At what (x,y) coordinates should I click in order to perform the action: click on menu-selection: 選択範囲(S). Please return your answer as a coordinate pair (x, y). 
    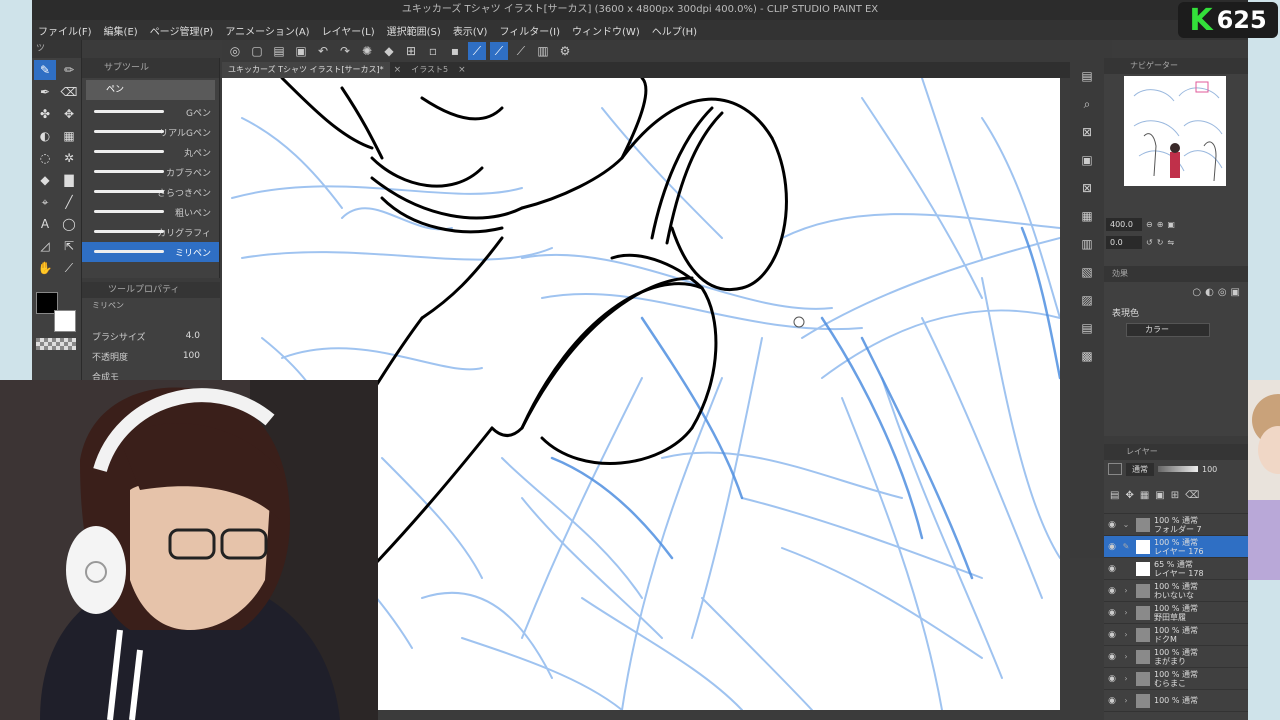
    Looking at the image, I should click on (414, 30).